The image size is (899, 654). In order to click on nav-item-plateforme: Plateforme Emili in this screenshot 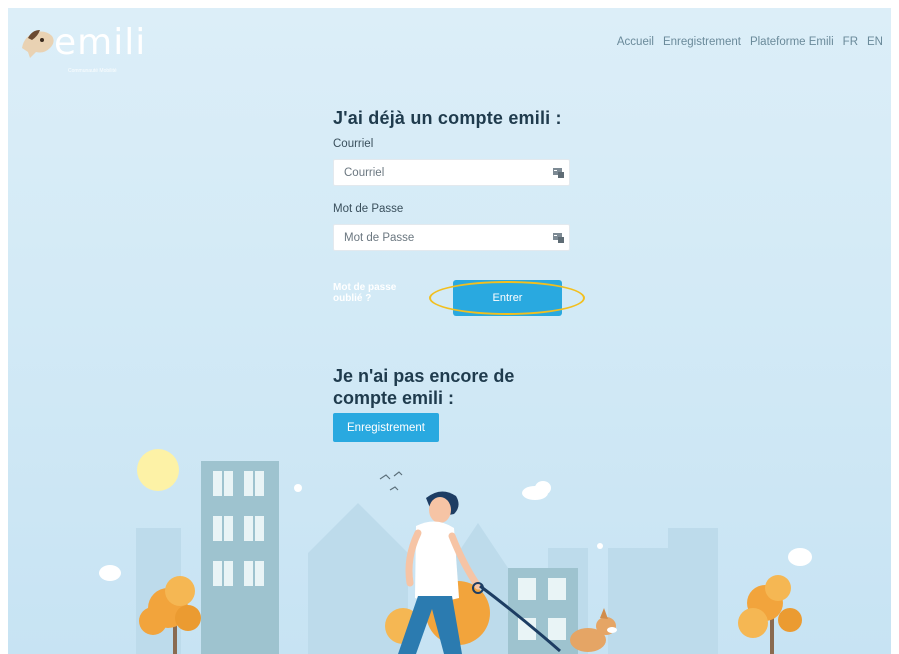, I will do `click(792, 42)`.